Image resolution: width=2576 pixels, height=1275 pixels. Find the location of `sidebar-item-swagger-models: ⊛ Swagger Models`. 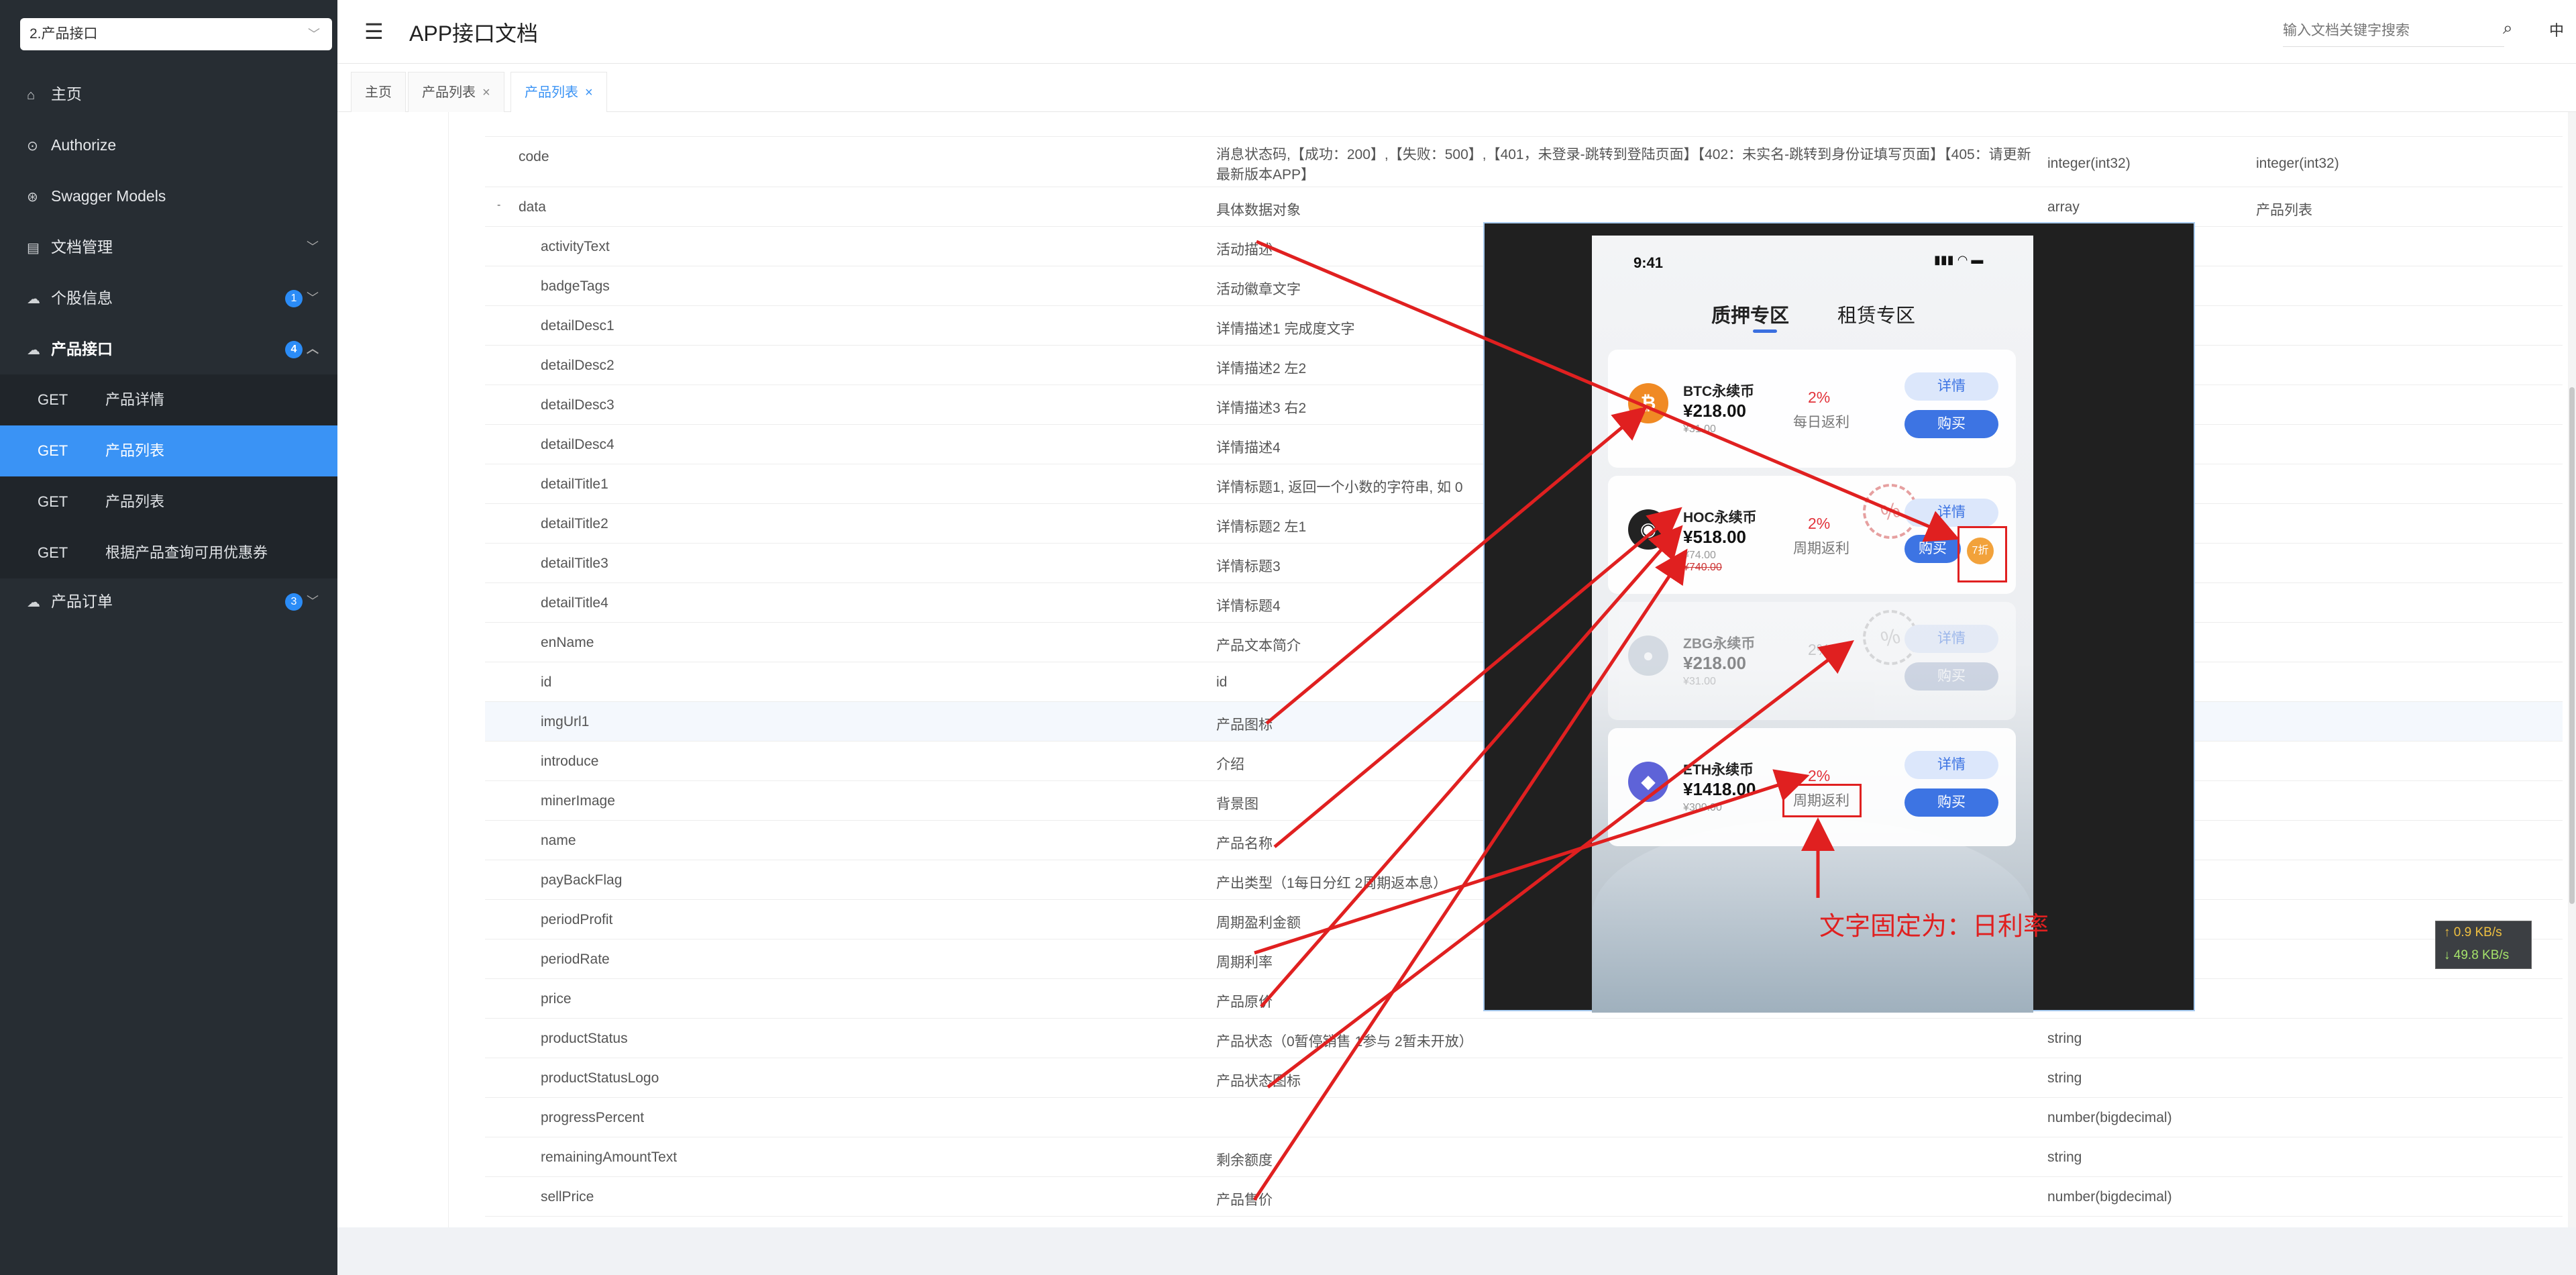

sidebar-item-swagger-models: ⊛ Swagger Models is located at coordinates (168, 195).